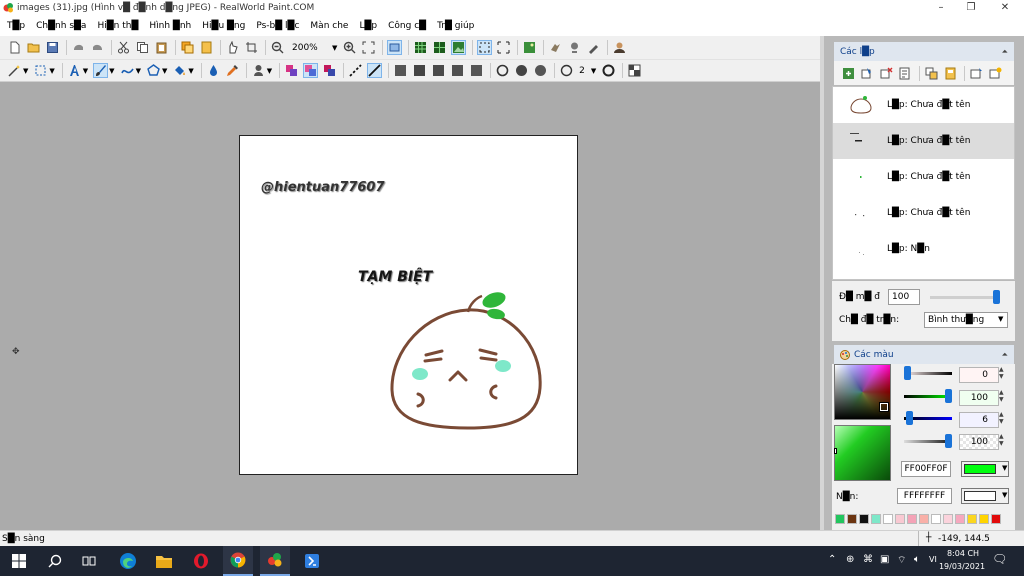 Image resolution: width=1024 pixels, height=576 pixels. What do you see at coordinates (19, 561) in the screenshot?
I see `start-button` at bounding box center [19, 561].